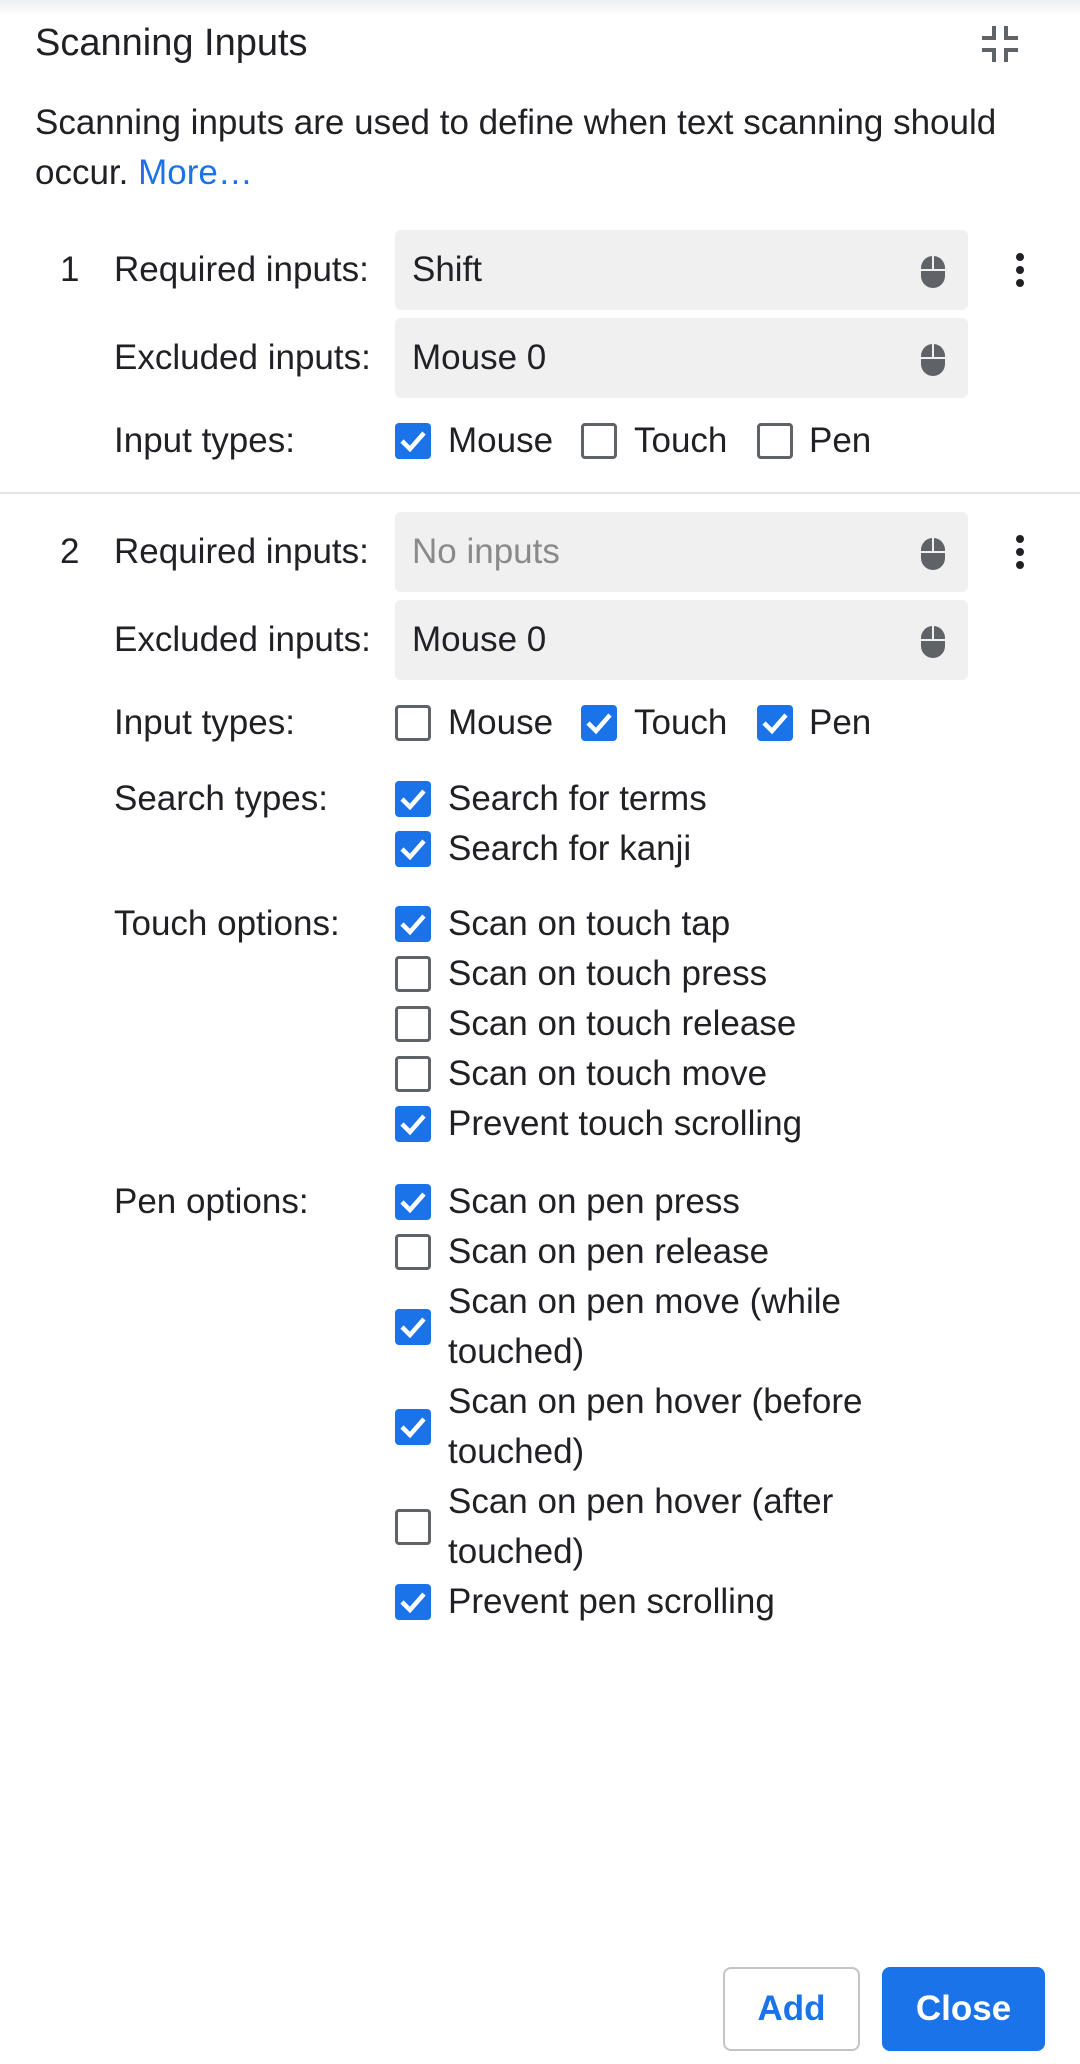  I want to click on pen-move-checkbox, so click(413, 1327).